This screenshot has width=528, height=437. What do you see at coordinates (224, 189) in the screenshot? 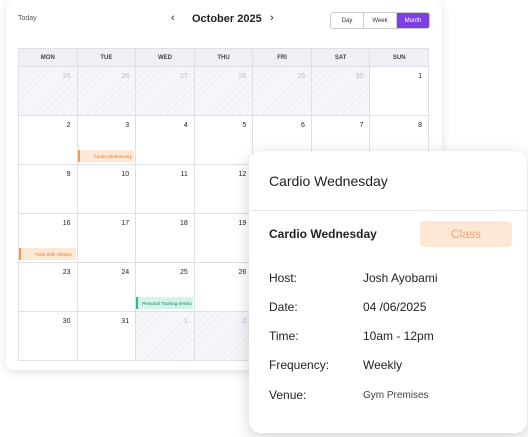
I see `day-cell: 12` at bounding box center [224, 189].